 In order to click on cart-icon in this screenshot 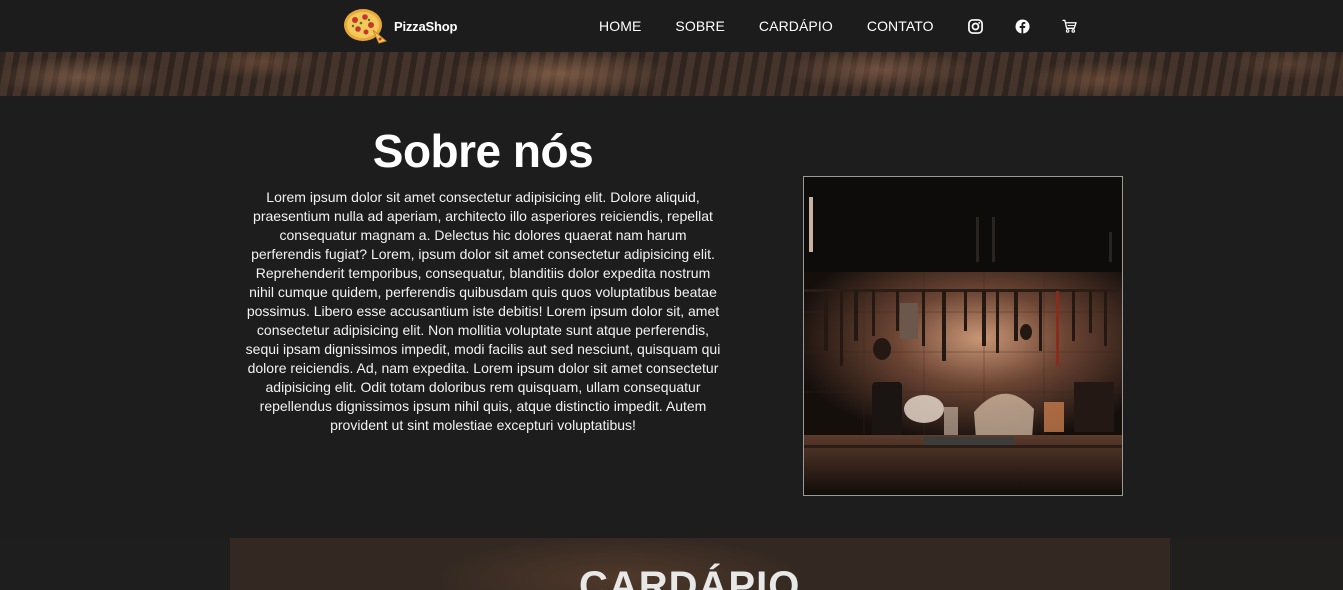, I will do `click(1070, 26)`.